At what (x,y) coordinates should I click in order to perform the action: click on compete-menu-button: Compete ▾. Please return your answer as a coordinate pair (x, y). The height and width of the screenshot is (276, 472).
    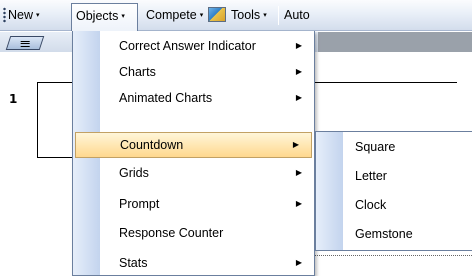
    Looking at the image, I should click on (174, 15).